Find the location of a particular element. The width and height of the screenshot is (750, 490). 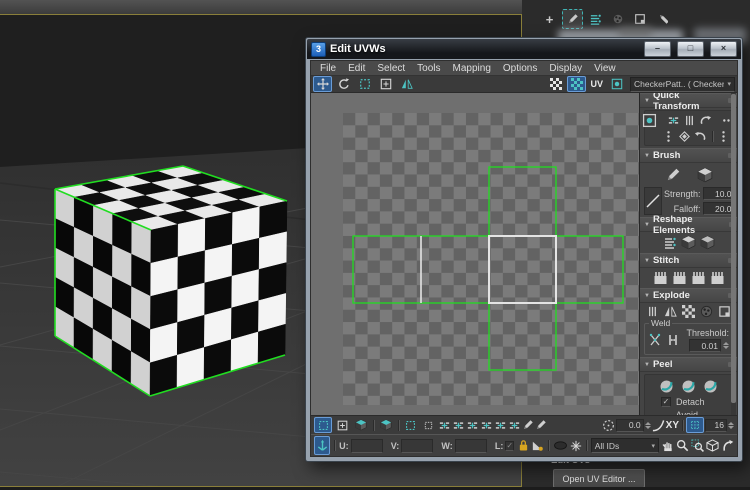

rollout-quick-transform: ▼ Quick Transform is located at coordinates (688, 102).